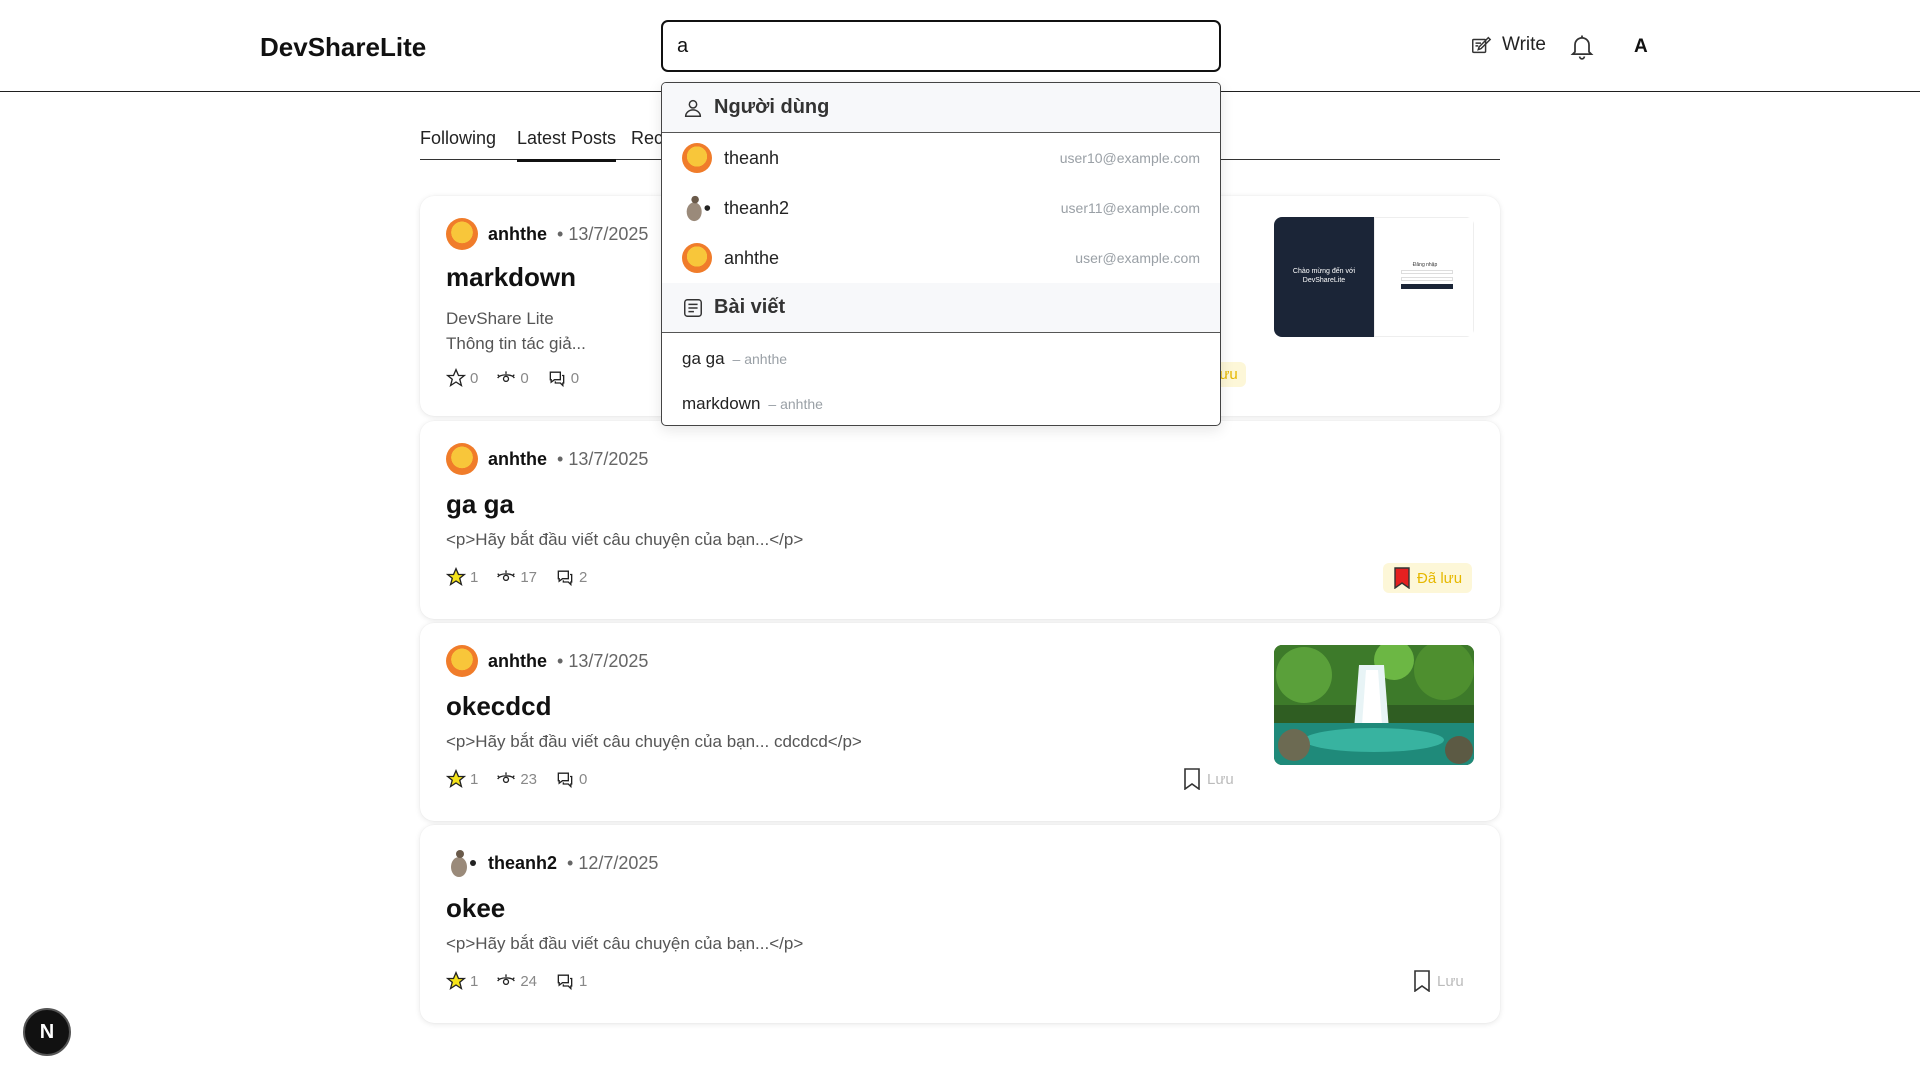  What do you see at coordinates (1129, 158) in the screenshot?
I see `user-email: user10@example.com` at bounding box center [1129, 158].